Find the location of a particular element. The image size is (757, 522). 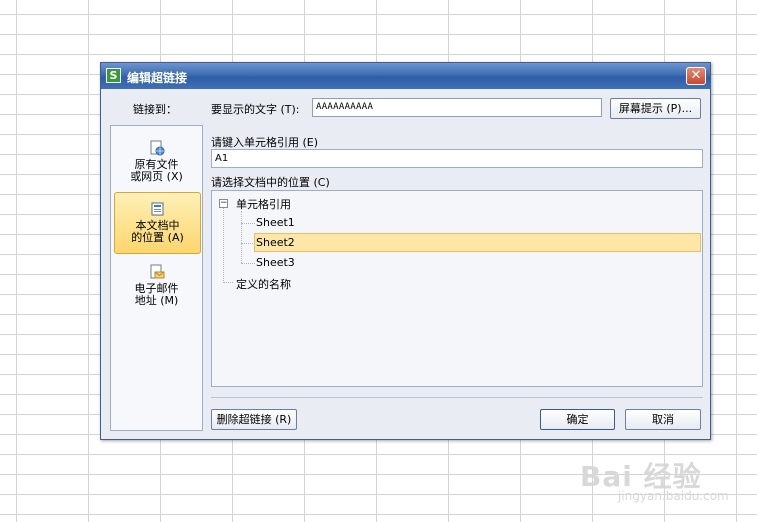

tree-node-sheet2-selected: Sheet2 is located at coordinates (477, 242).